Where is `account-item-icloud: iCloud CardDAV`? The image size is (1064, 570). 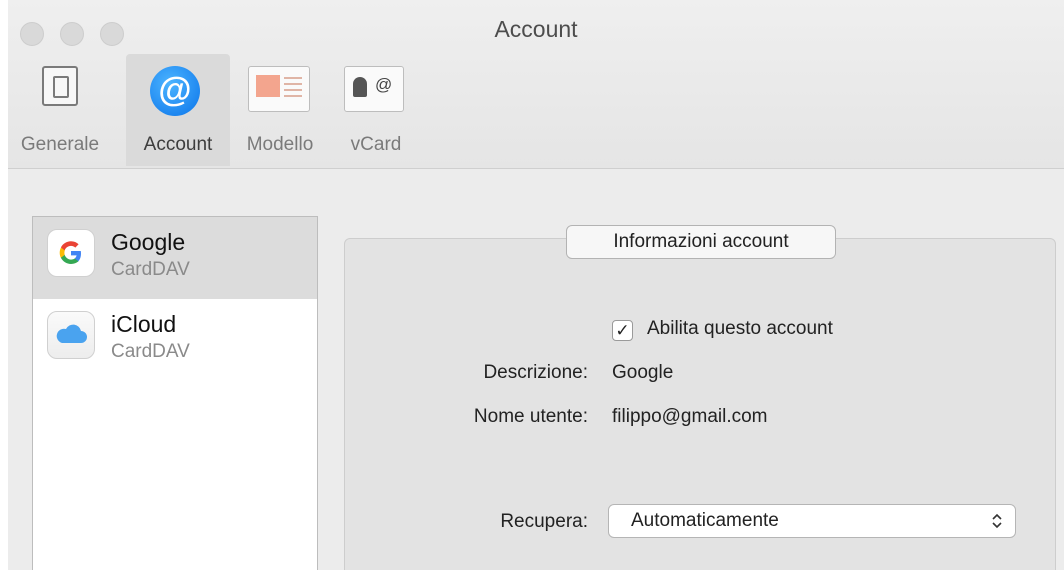 account-item-icloud: iCloud CardDAV is located at coordinates (175, 340).